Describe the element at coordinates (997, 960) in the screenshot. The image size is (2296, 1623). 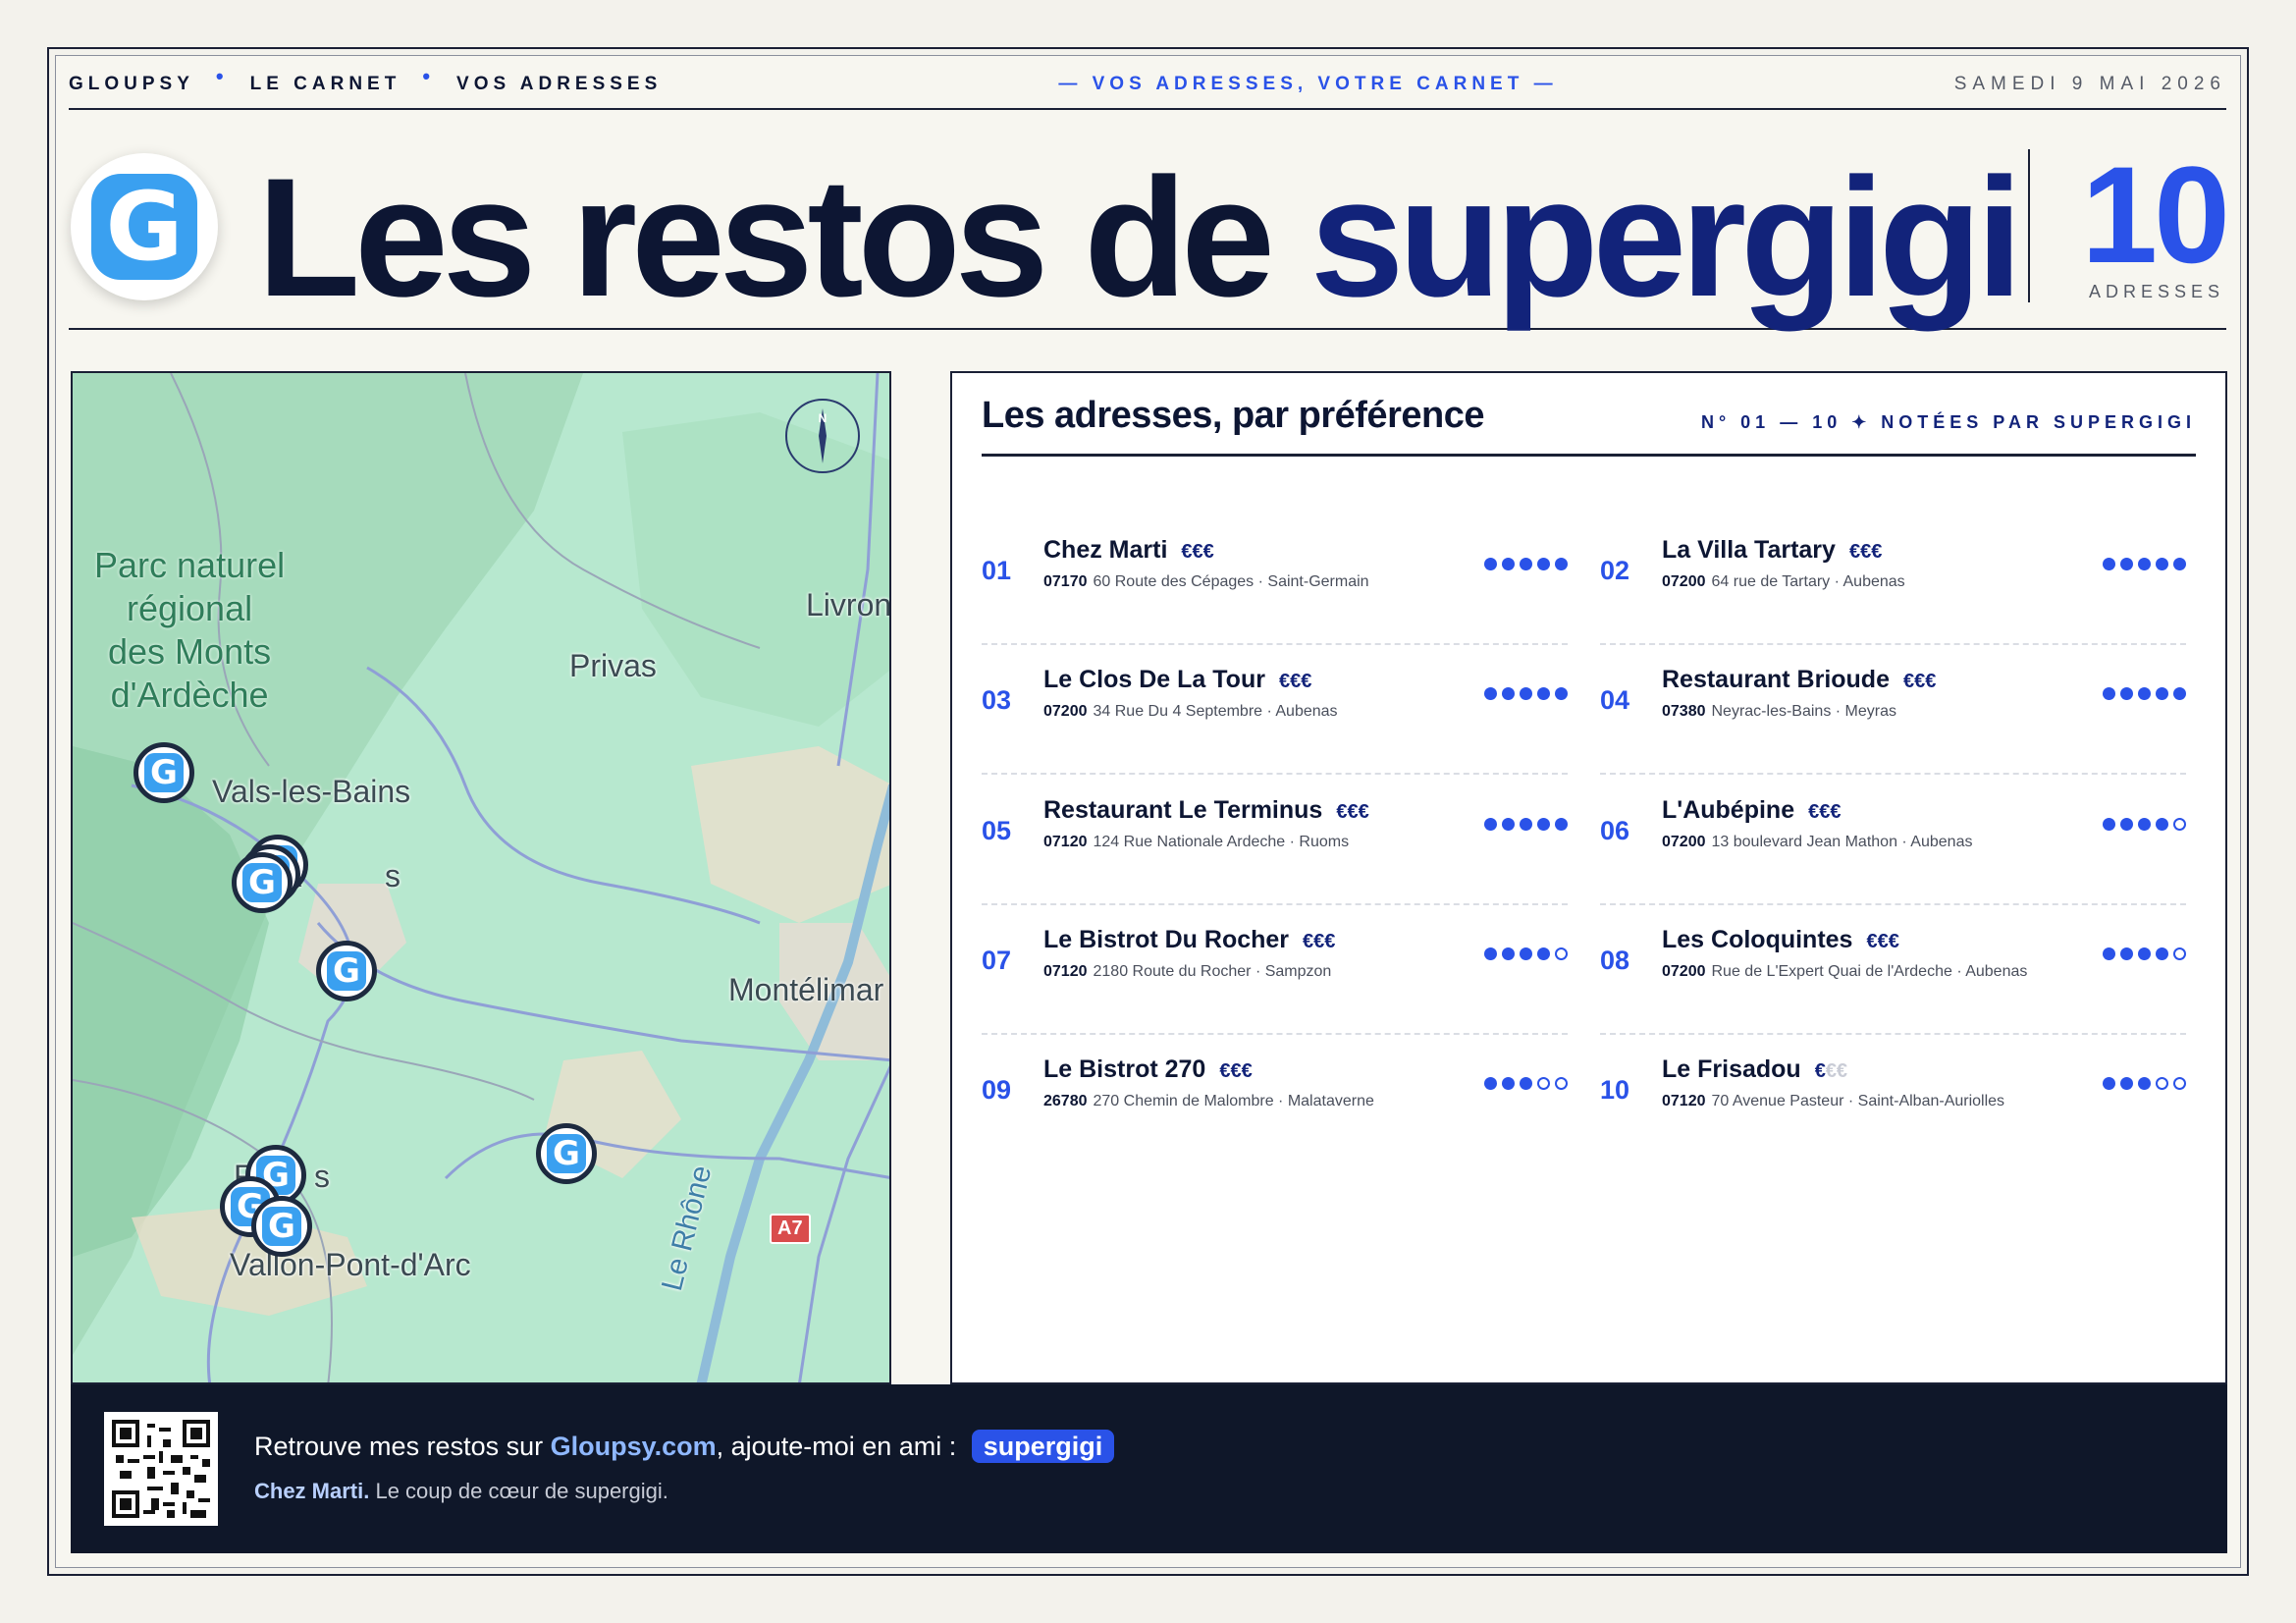
I see `entry-rank: 07` at that location.